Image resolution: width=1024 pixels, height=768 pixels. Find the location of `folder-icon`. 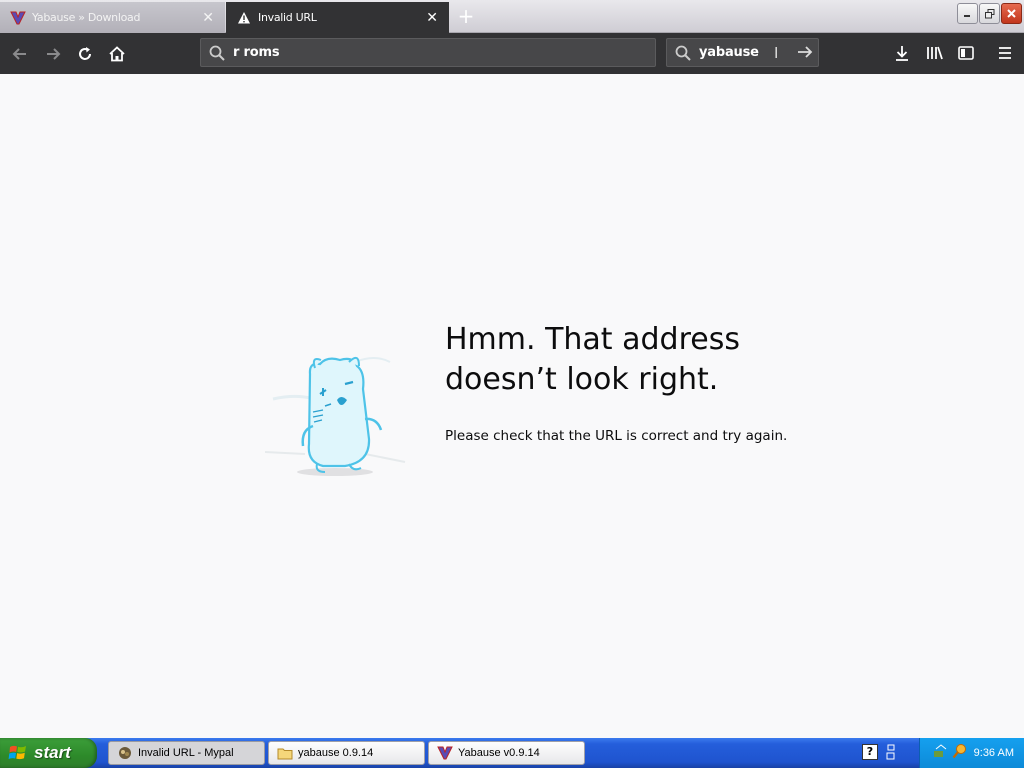

folder-icon is located at coordinates (285, 753).